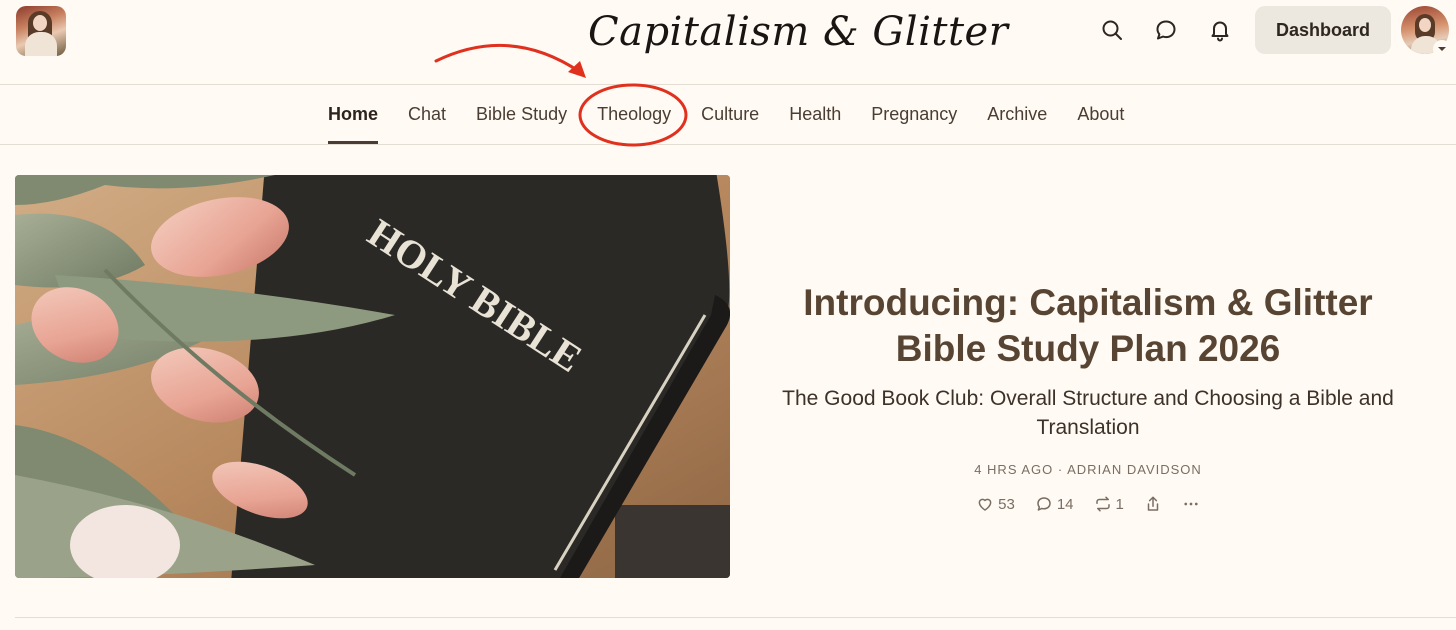  I want to click on like-button: 53, so click(995, 504).